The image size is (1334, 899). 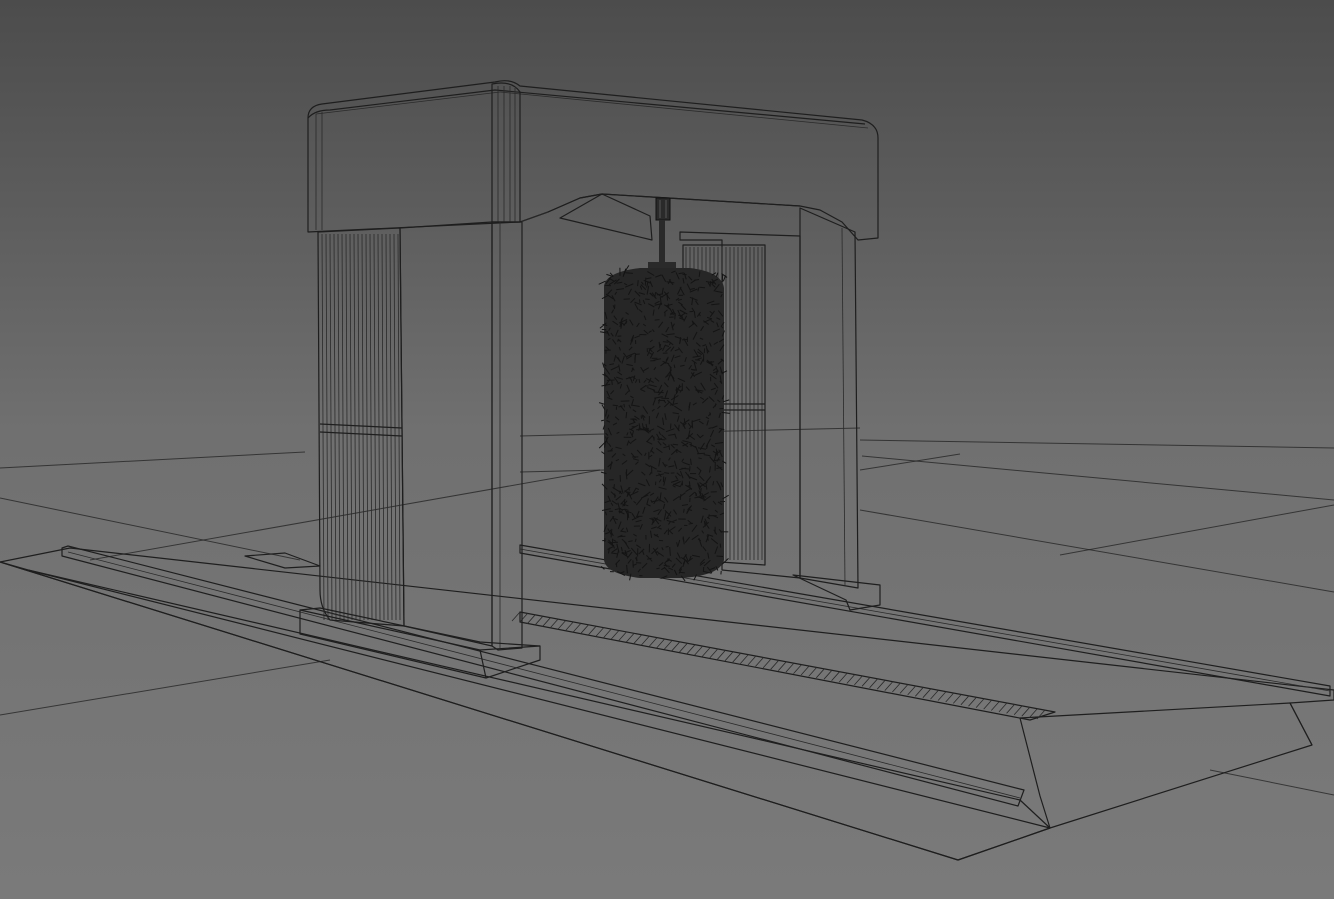 What do you see at coordinates (662, 234) in the screenshot?
I see `brush-hanger` at bounding box center [662, 234].